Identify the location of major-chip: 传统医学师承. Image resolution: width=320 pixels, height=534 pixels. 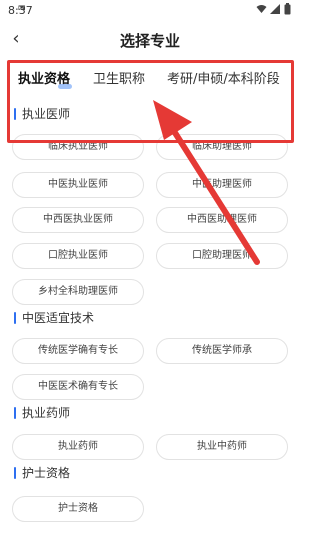
(222, 351).